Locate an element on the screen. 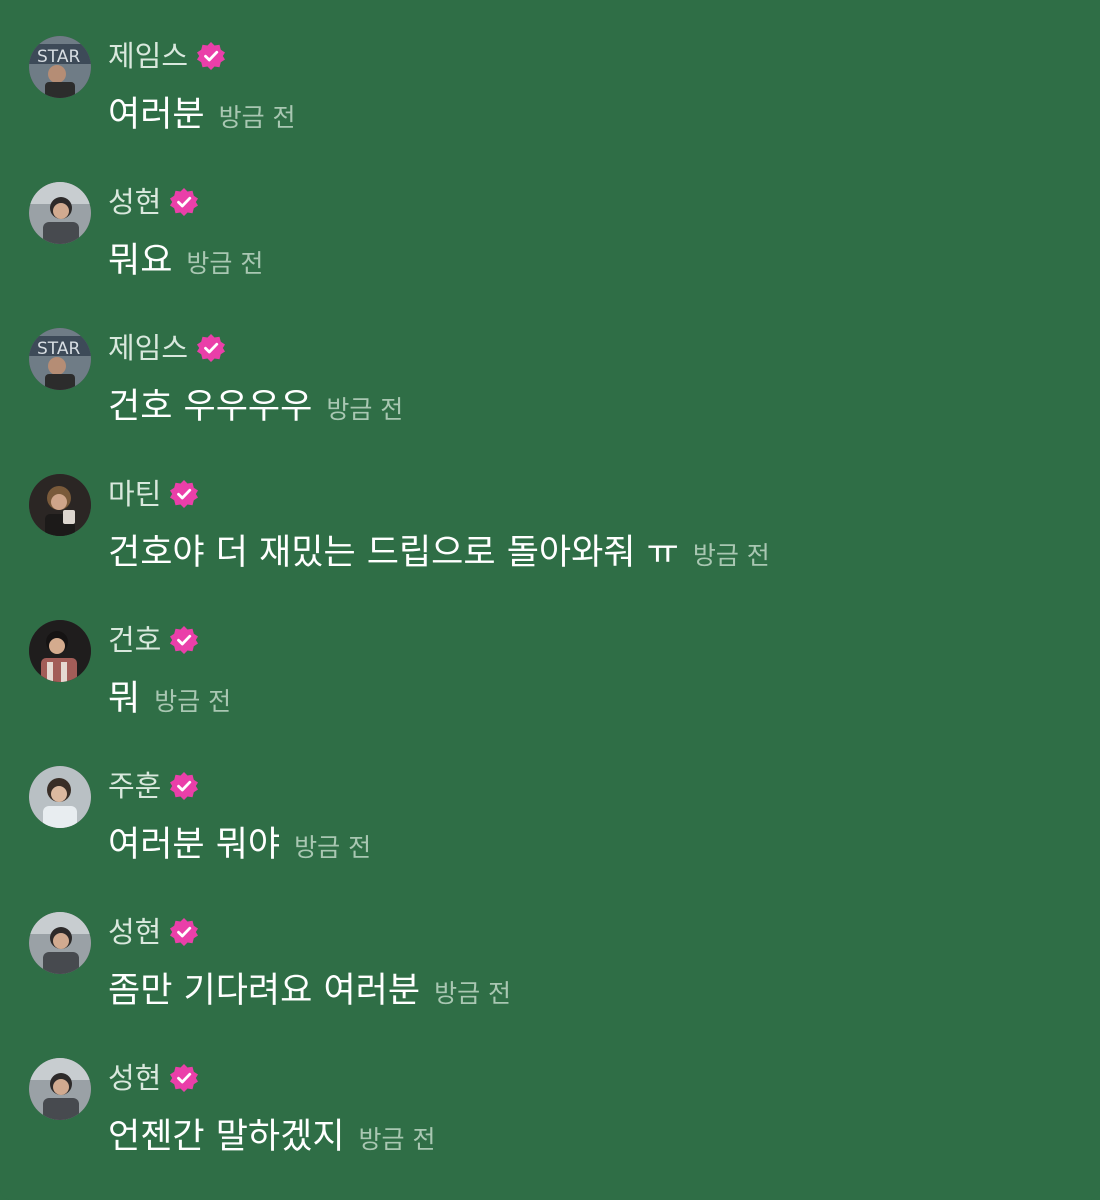  message-body: 여러분 뭐야 방금 전 is located at coordinates (239, 846).